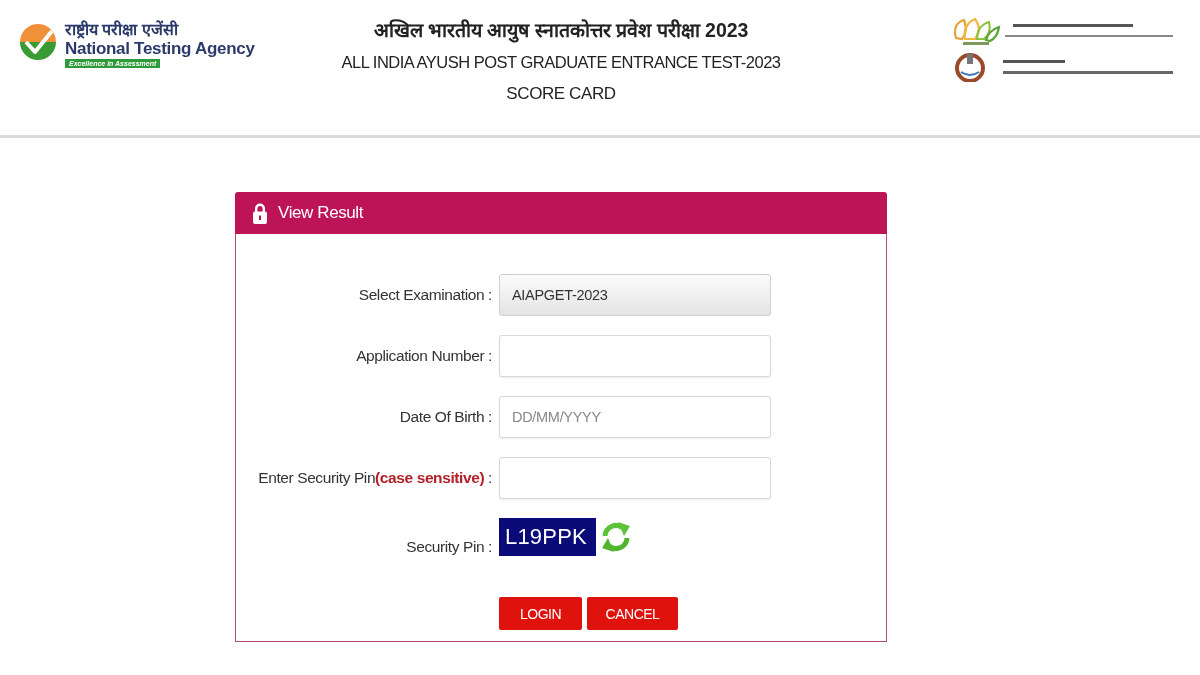  Describe the element at coordinates (561, 31) in the screenshot. I see `hindi-title: अखिल भारतीय आयुष स्नातकोत्तर प्रवेश परीक्षा 2023` at that location.